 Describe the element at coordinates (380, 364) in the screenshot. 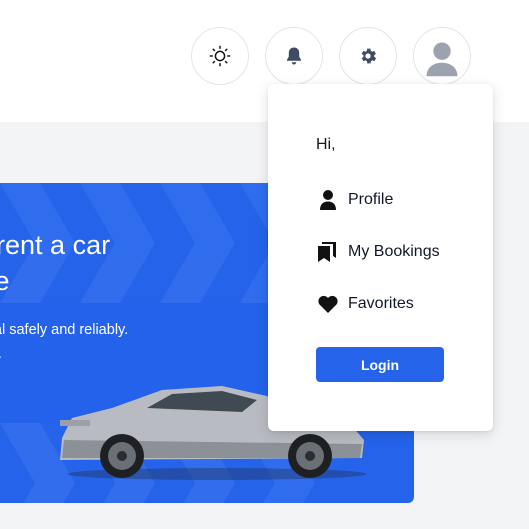

I see `login-button: Login` at that location.